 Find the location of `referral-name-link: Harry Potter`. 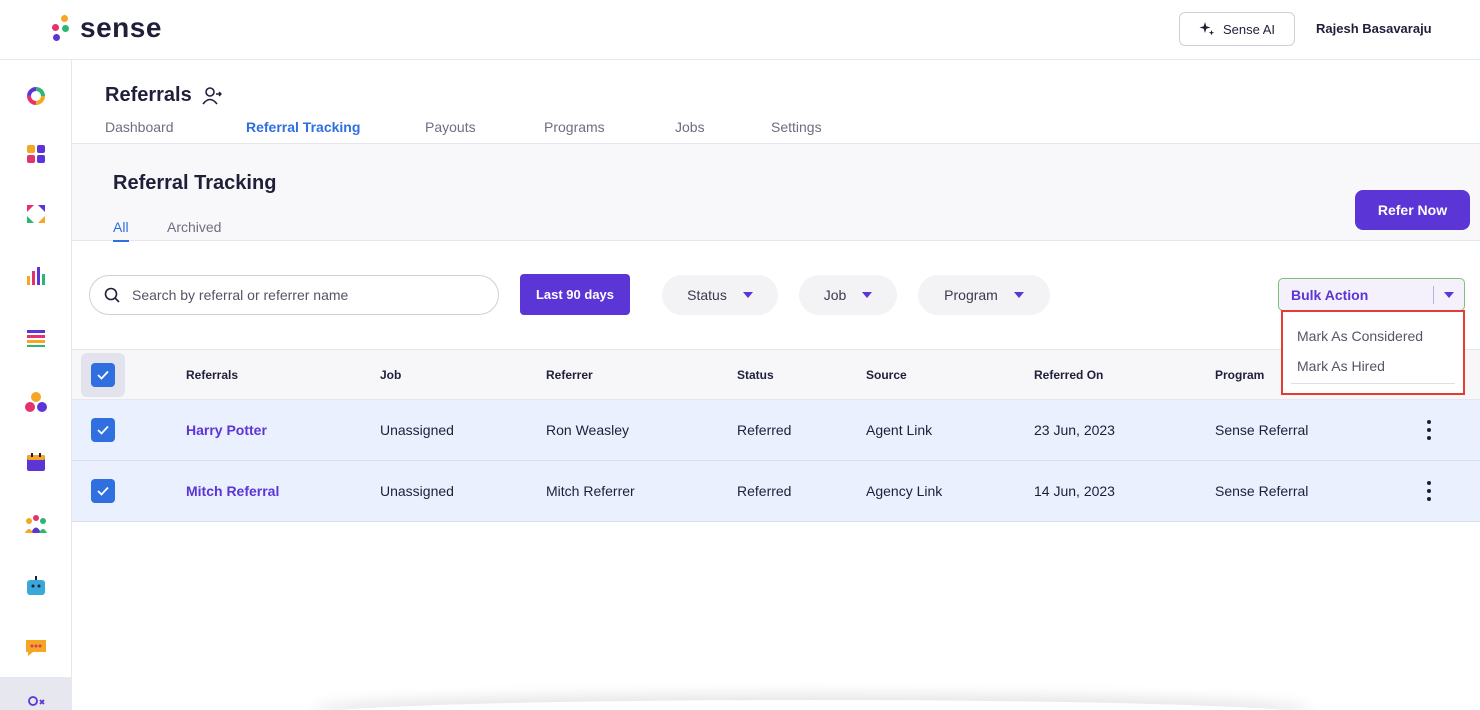

referral-name-link: Harry Potter is located at coordinates (226, 430).